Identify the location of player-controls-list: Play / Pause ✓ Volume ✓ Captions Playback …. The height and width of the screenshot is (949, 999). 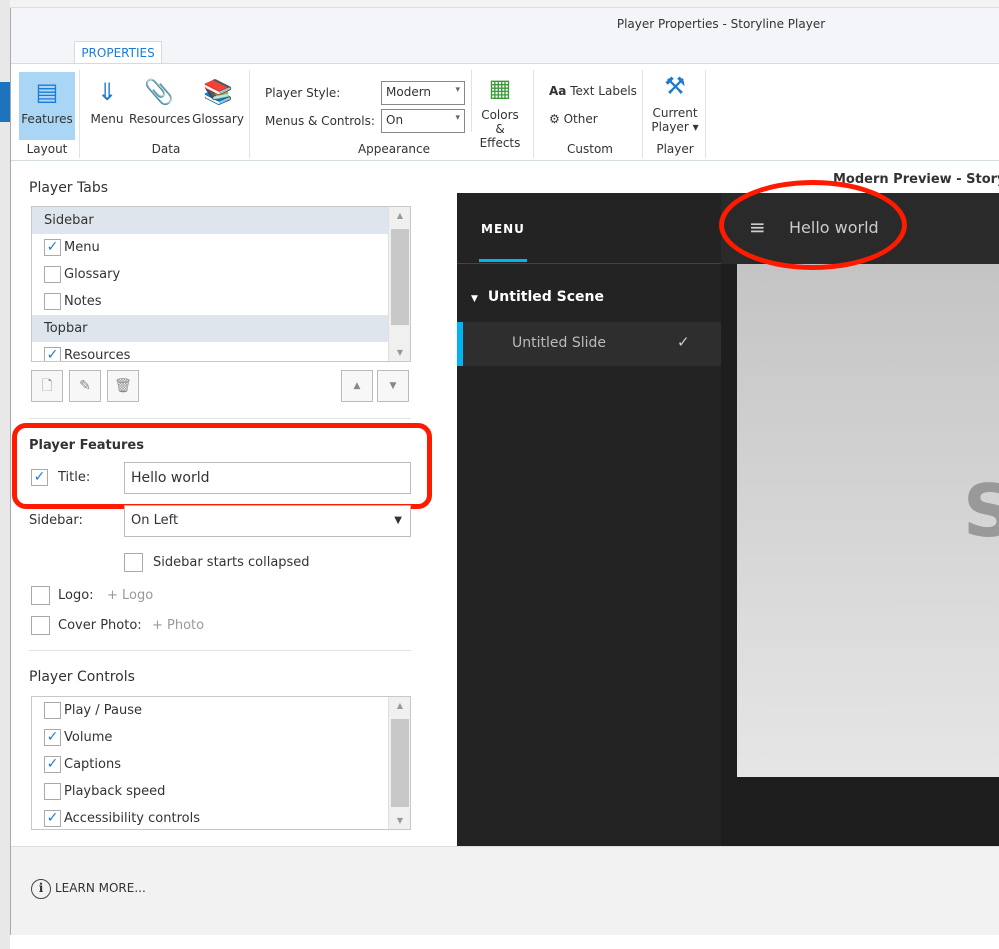
(221, 763).